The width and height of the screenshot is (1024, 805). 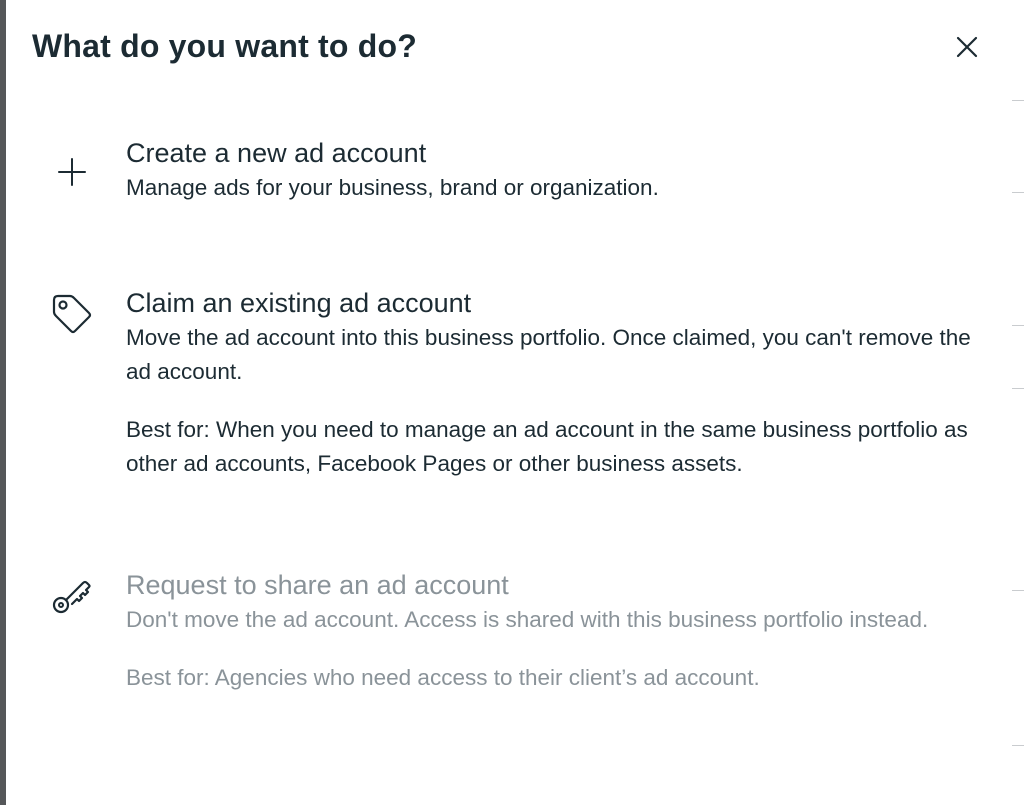 What do you see at coordinates (317, 585) in the screenshot?
I see `option-title: Request to share an ad account` at bounding box center [317, 585].